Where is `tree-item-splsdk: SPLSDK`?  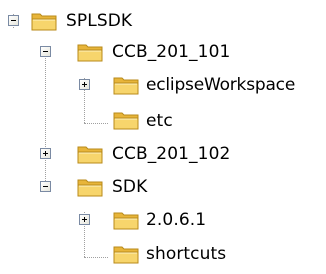
tree-item-splsdk: SPLSDK is located at coordinates (66, 21).